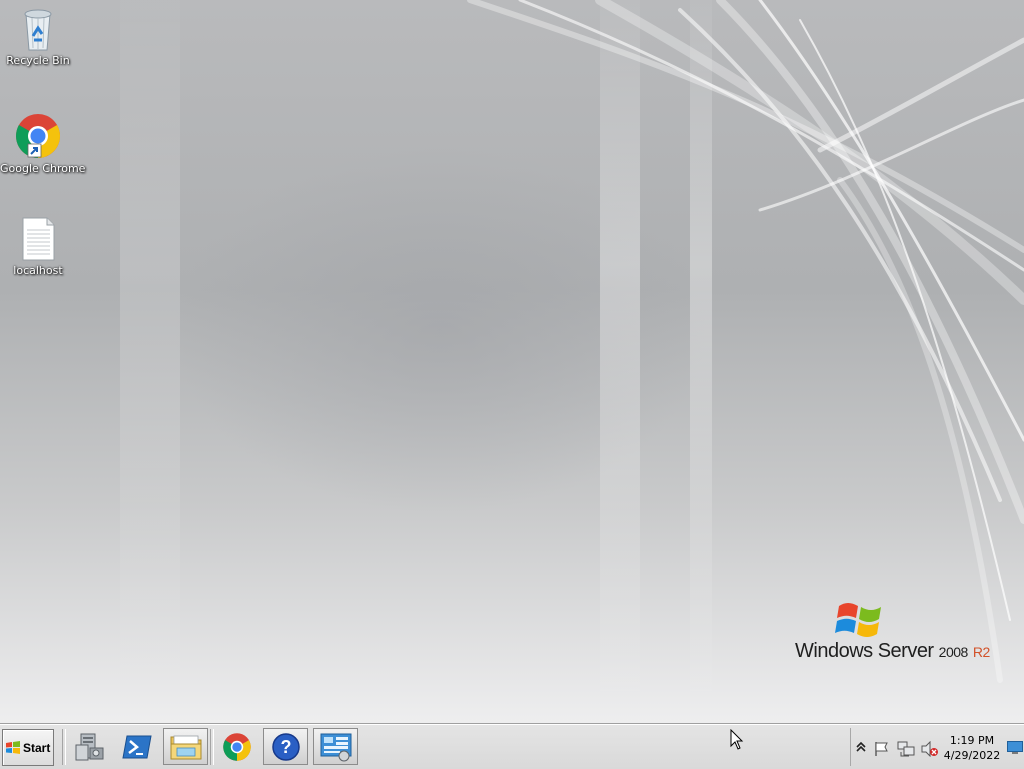 This screenshot has height=769, width=1024. Describe the element at coordinates (13, 747) in the screenshot. I see `windows-flag-icon` at that location.